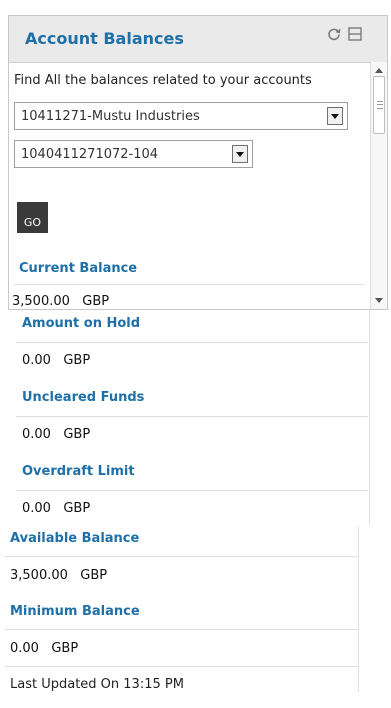 Image resolution: width=391 pixels, height=708 pixels. What do you see at coordinates (32, 217) in the screenshot?
I see `go-button: GO` at bounding box center [32, 217].